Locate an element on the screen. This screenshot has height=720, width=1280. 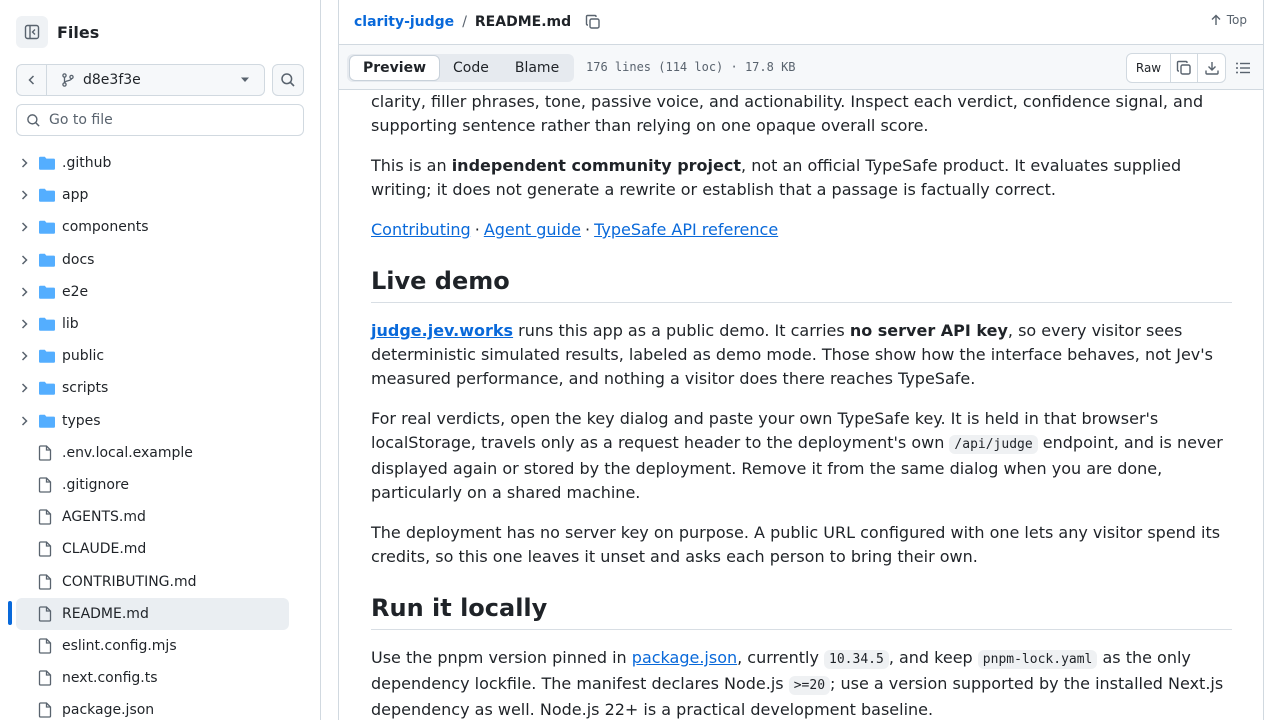
tree-item-label: eslint.config.mjs is located at coordinates (119, 645).